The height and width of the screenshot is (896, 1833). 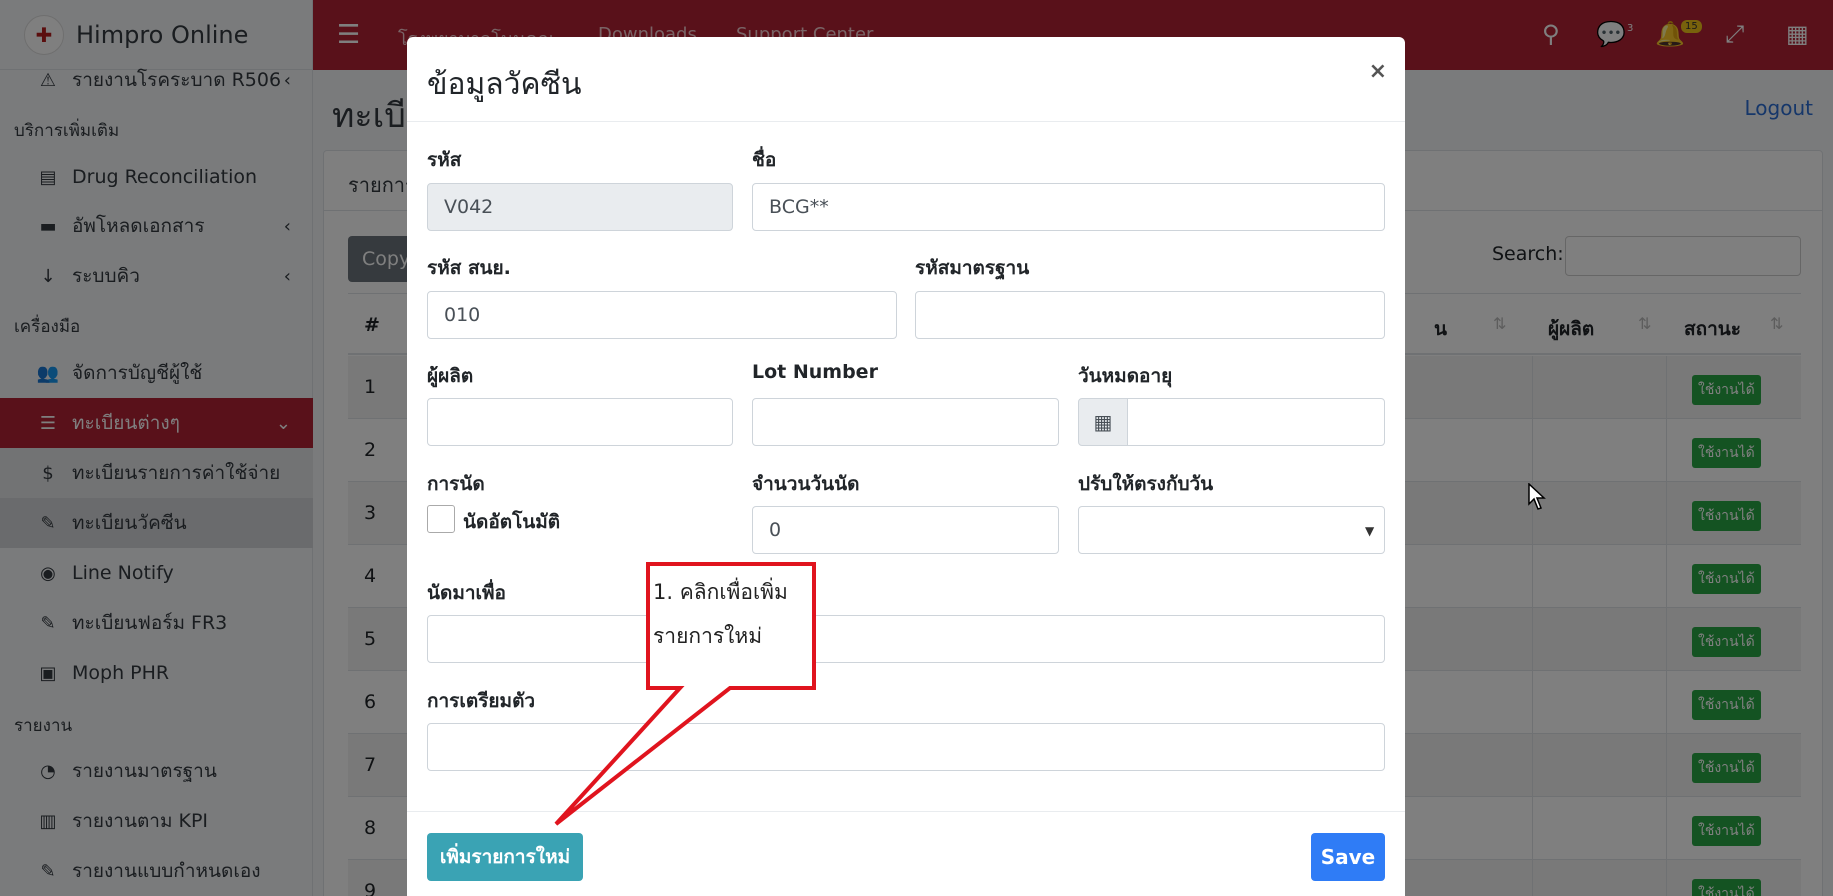 I want to click on callout-line-2: รายการใหม่, so click(x=708, y=636).